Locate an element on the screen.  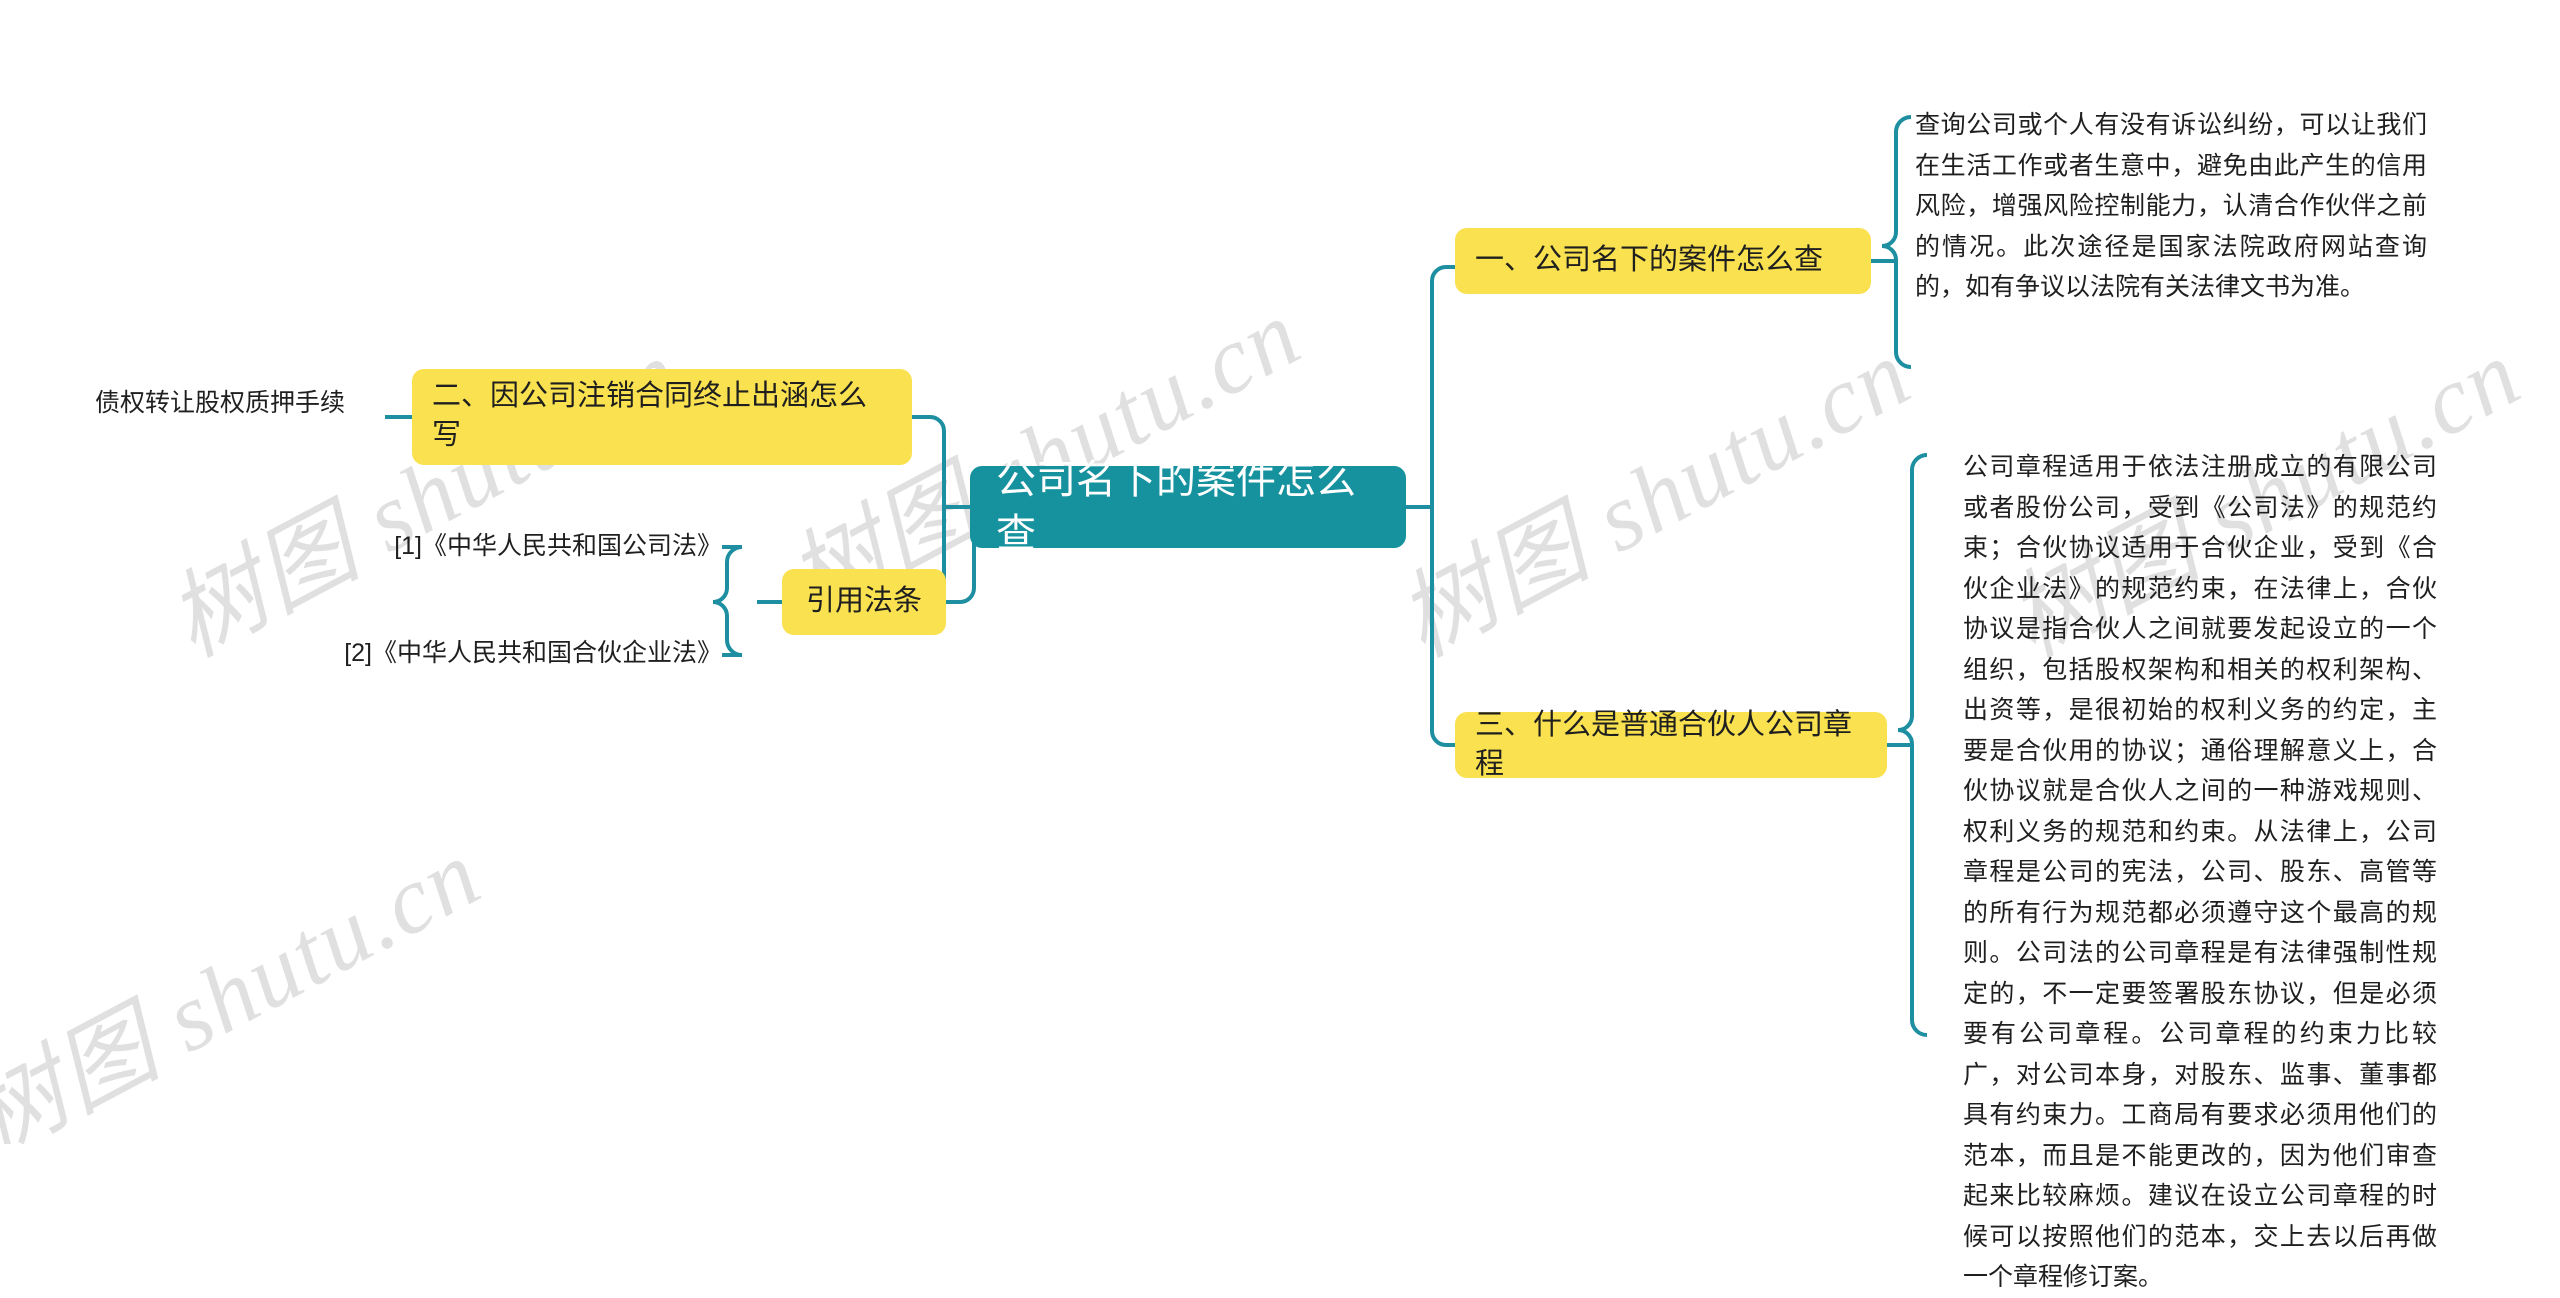
branch-node-1: 一、公司名下的案件怎么查 is located at coordinates (1663, 261).